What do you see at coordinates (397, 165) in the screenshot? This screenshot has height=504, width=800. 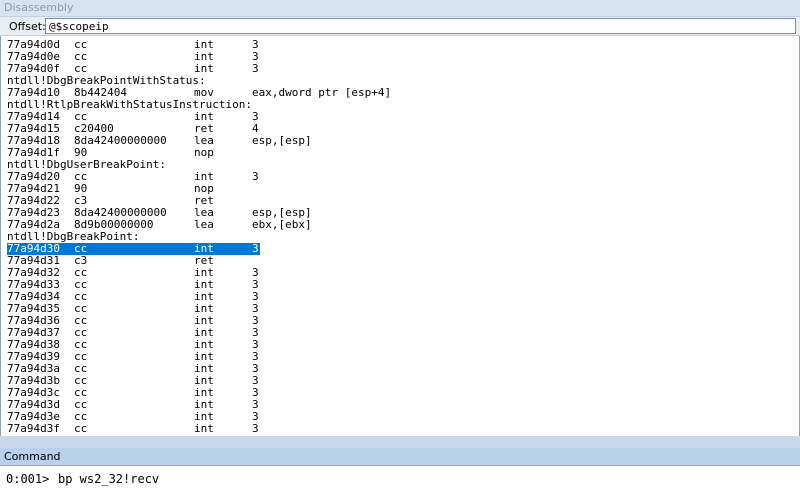 I see `symbol-label: ntdll!DbgUserBreakPoint:` at bounding box center [397, 165].